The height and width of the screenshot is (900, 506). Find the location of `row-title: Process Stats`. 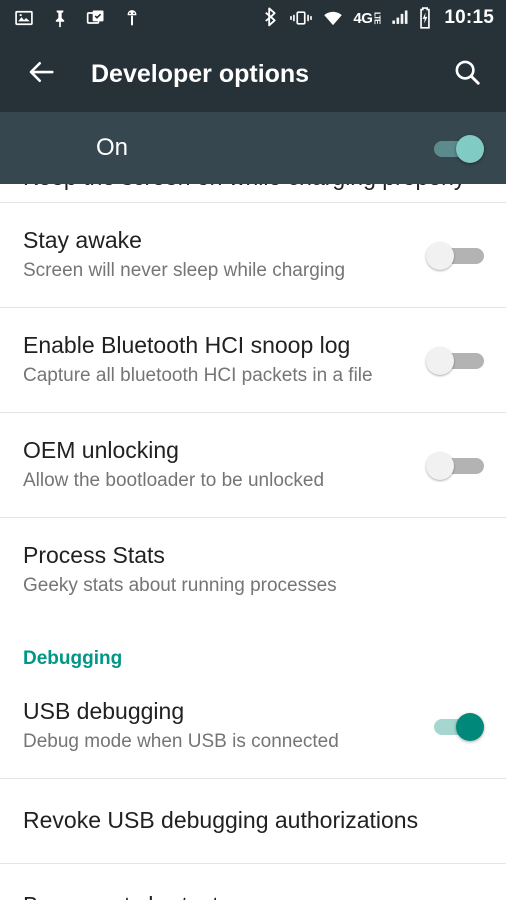

row-title: Process Stats is located at coordinates (94, 554).